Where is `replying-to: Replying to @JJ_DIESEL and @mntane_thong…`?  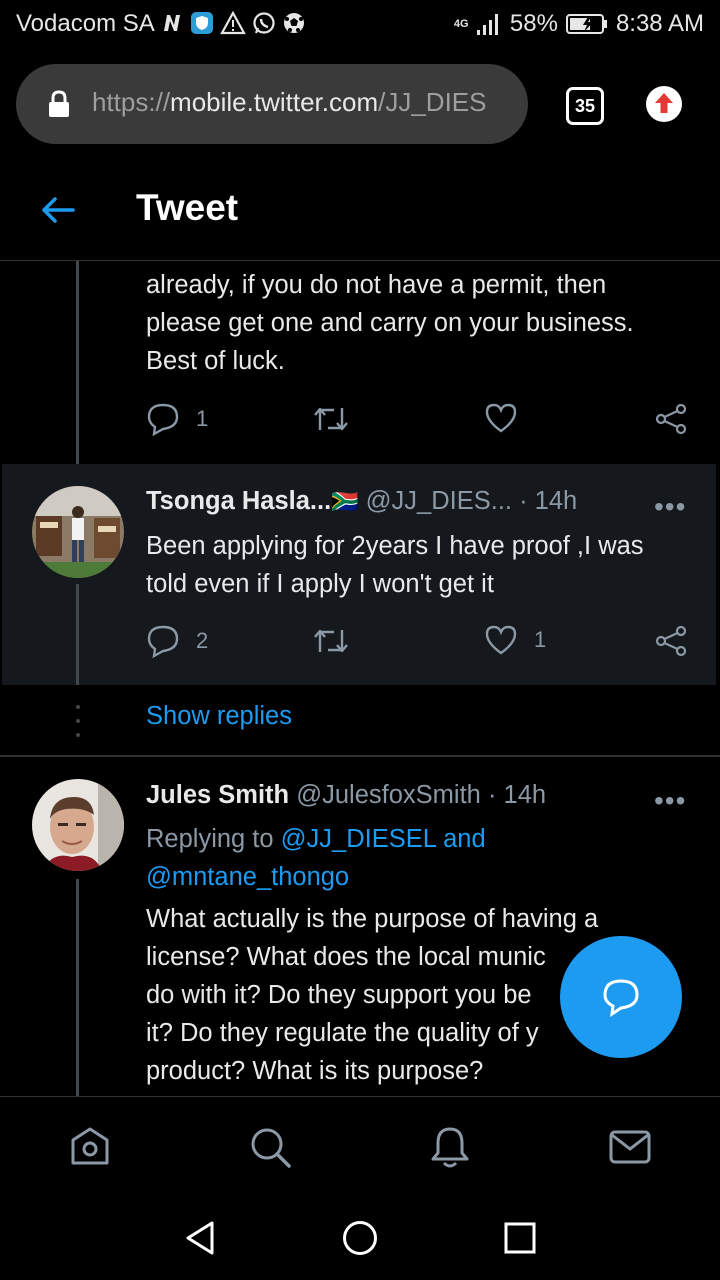 replying-to: Replying to @JJ_DIESEL and @mntane_thong… is located at coordinates (421, 858).